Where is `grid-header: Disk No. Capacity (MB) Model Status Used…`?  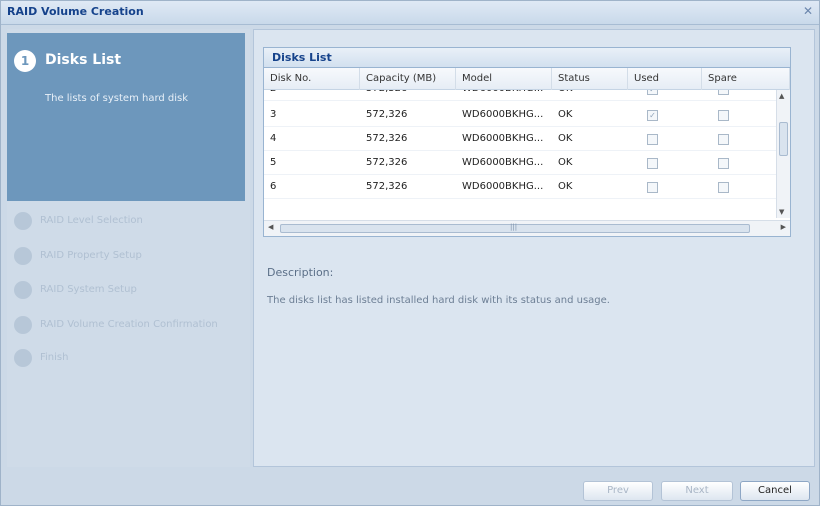 grid-header: Disk No. Capacity (MB) Model Status Used… is located at coordinates (527, 79).